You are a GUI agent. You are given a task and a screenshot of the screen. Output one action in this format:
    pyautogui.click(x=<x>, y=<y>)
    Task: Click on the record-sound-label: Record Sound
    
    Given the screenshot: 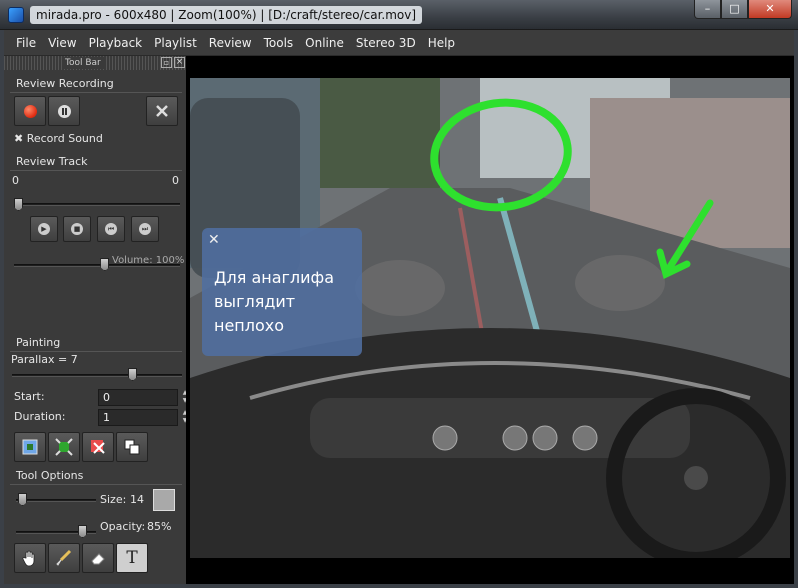 What is the action you would take?
    pyautogui.click(x=64, y=138)
    